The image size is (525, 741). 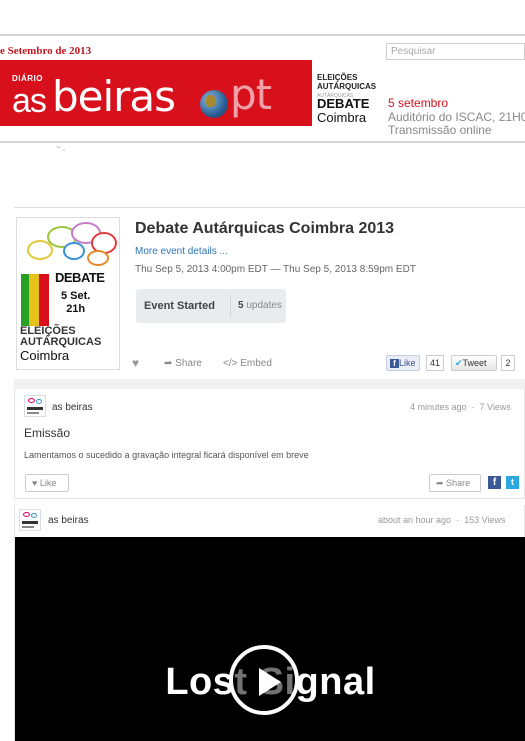 What do you see at coordinates (474, 363) in the screenshot?
I see `tweet-button: ✔Tweet` at bounding box center [474, 363].